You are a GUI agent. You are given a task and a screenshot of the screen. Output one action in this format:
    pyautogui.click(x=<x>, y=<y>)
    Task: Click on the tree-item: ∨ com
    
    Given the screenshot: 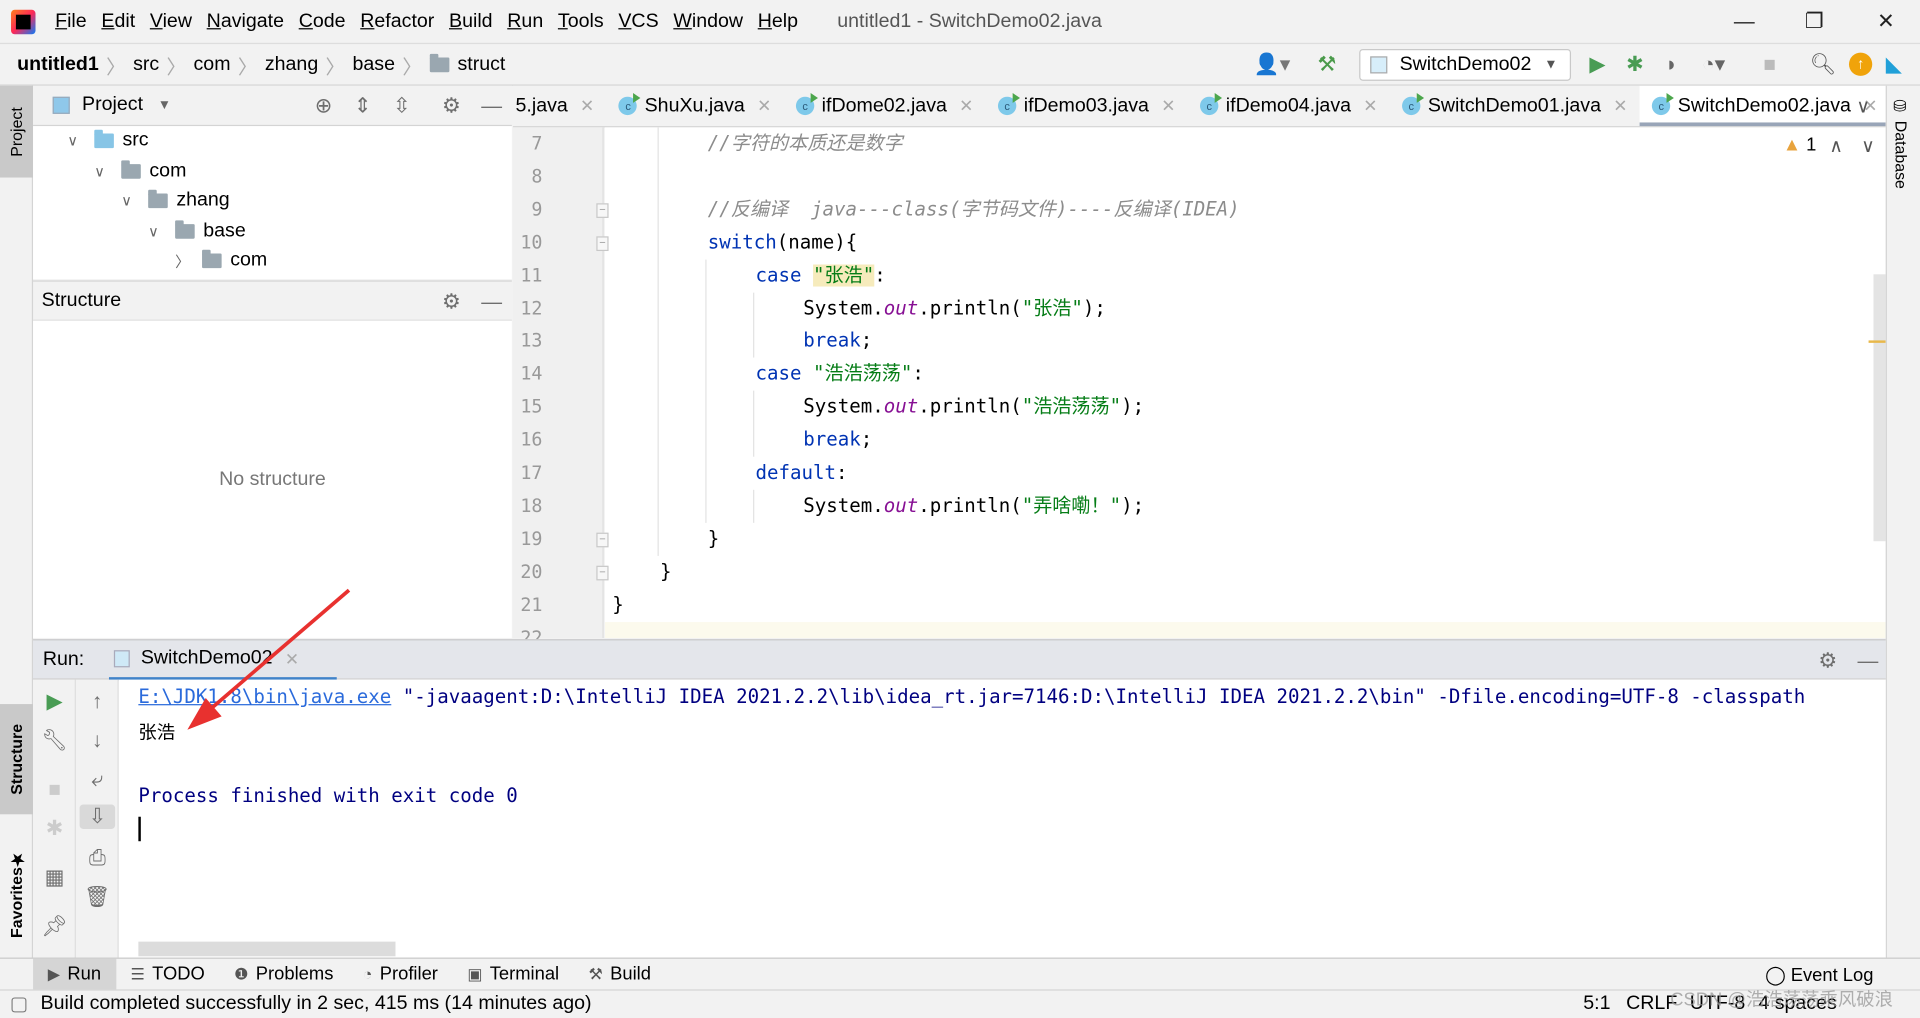 What is the action you would take?
    pyautogui.click(x=140, y=170)
    